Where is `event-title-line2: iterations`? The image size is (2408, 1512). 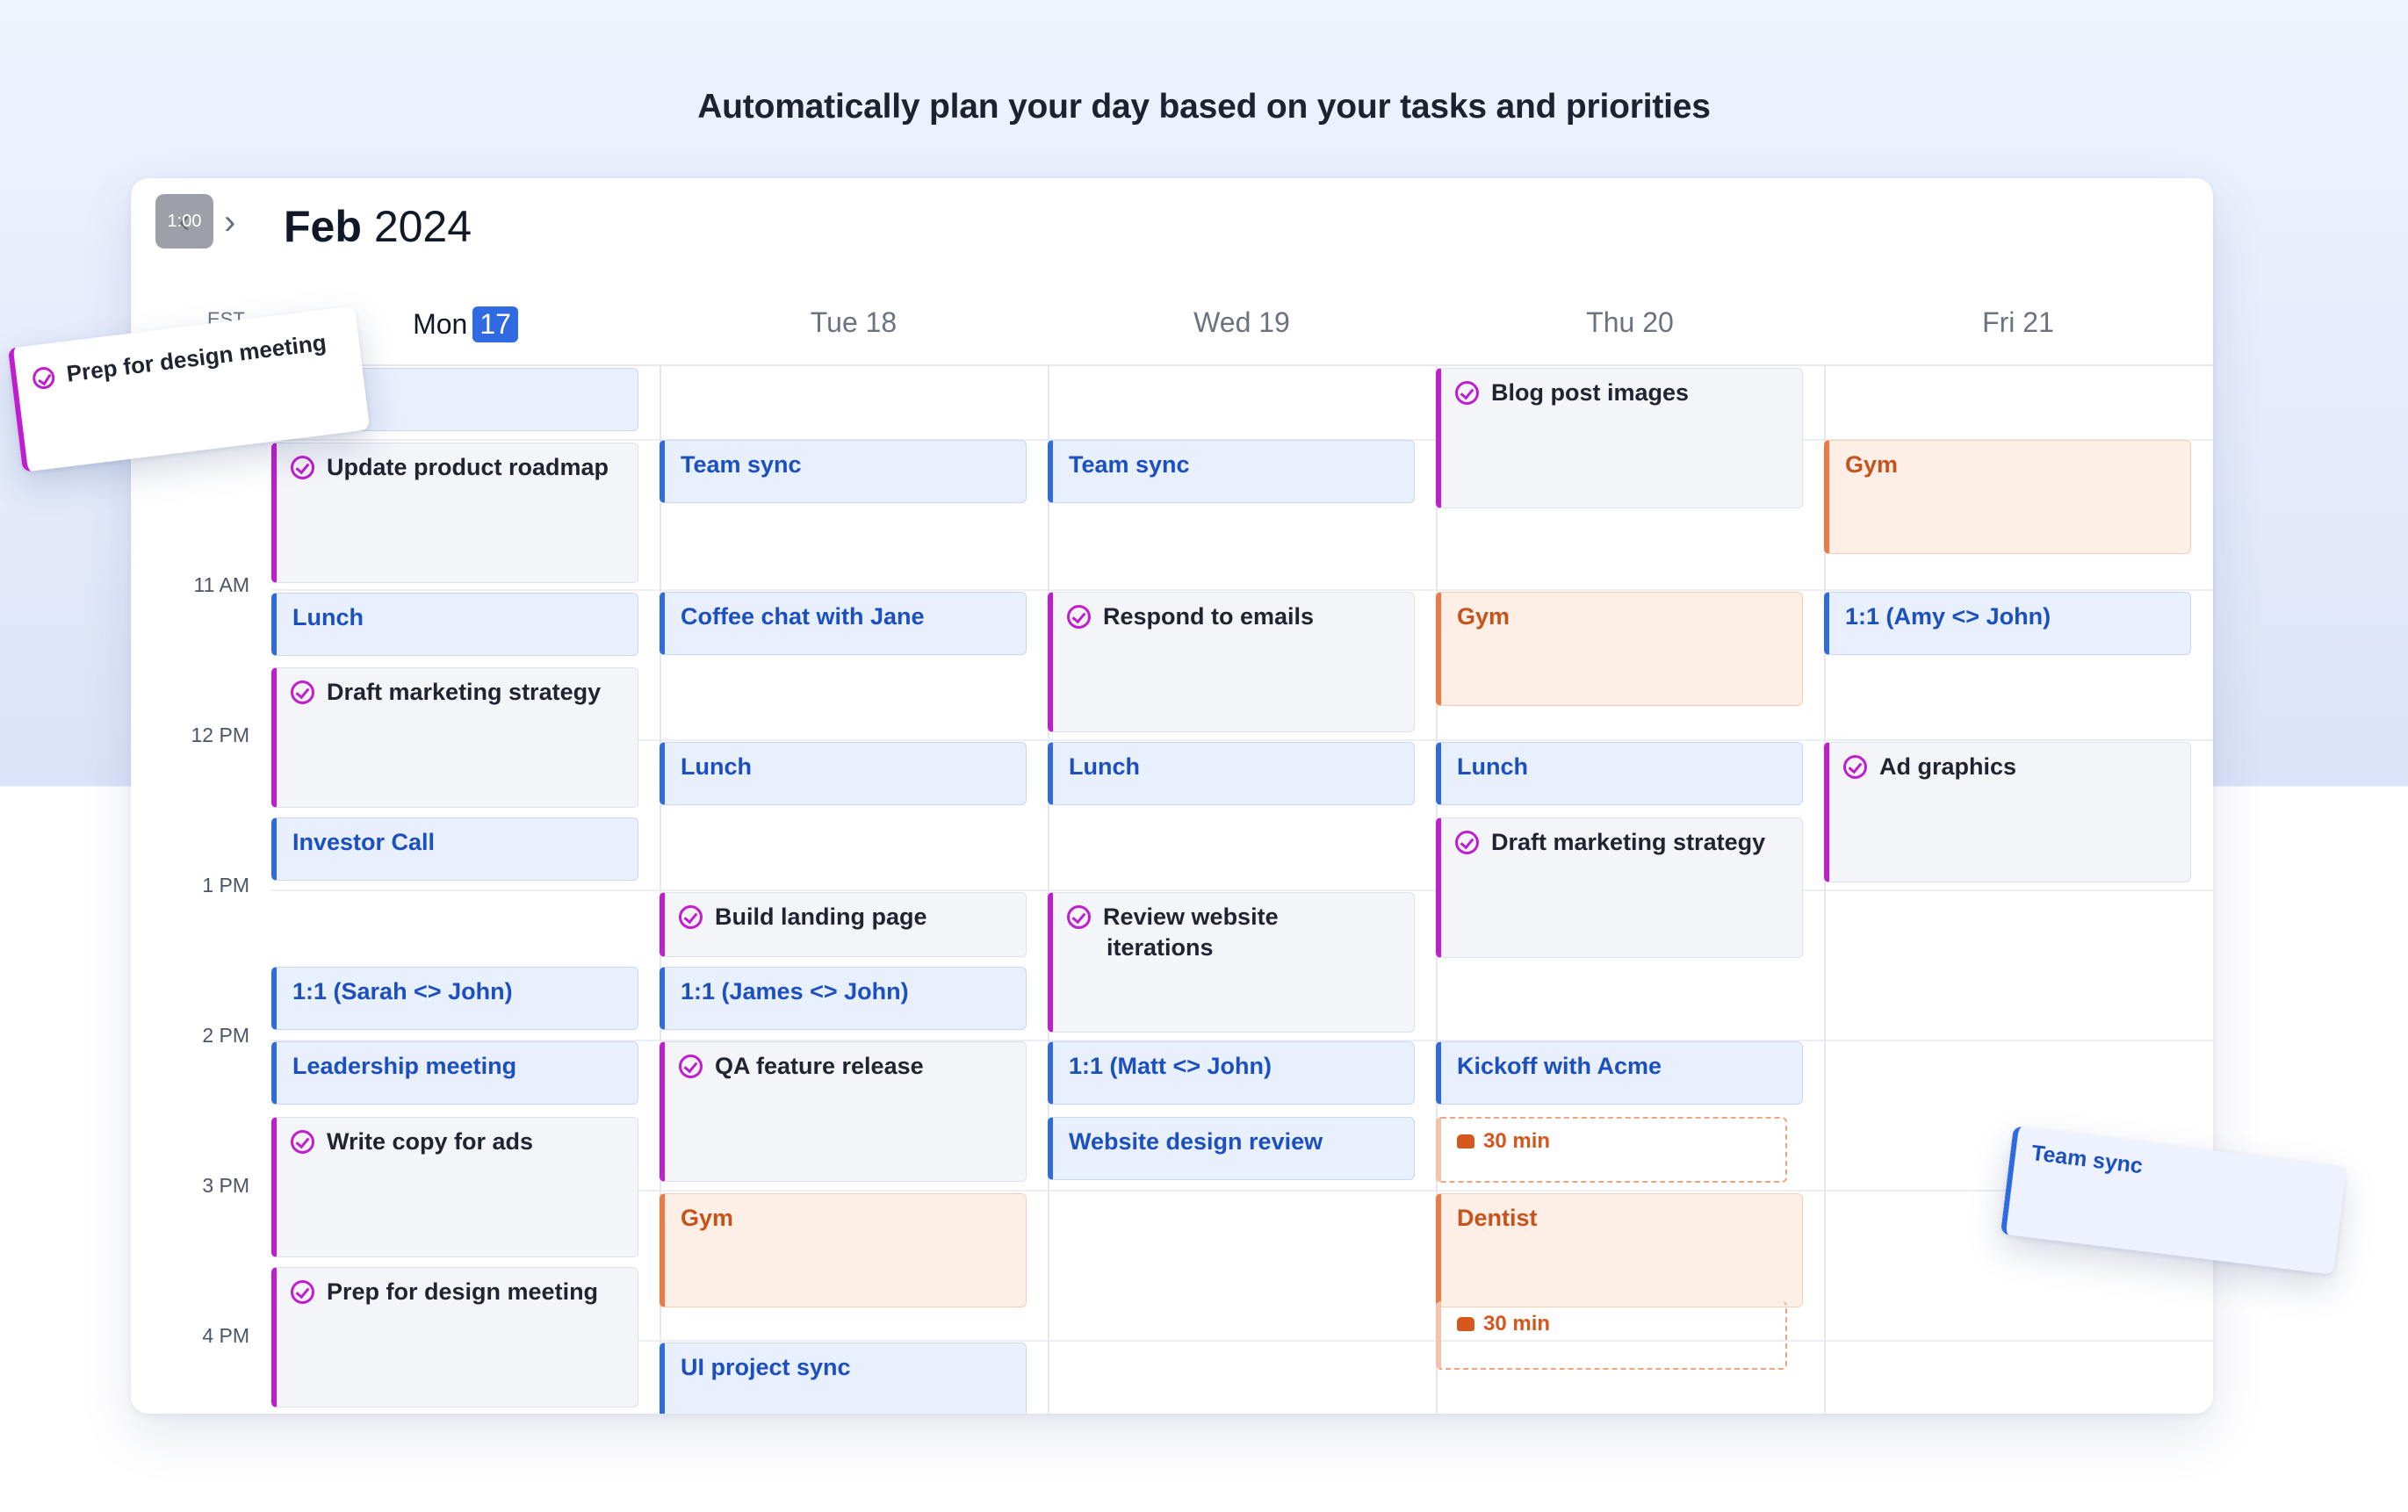 event-title-line2: iterations is located at coordinates (1161, 947).